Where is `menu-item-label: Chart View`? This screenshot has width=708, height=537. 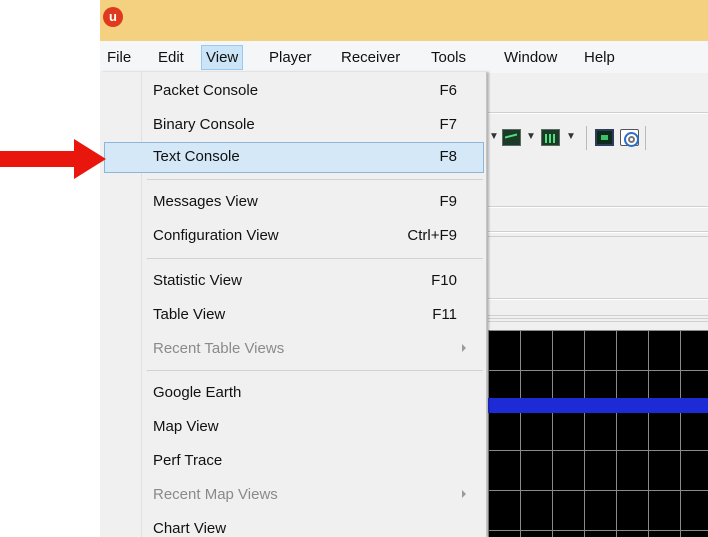 menu-item-label: Chart View is located at coordinates (190, 528).